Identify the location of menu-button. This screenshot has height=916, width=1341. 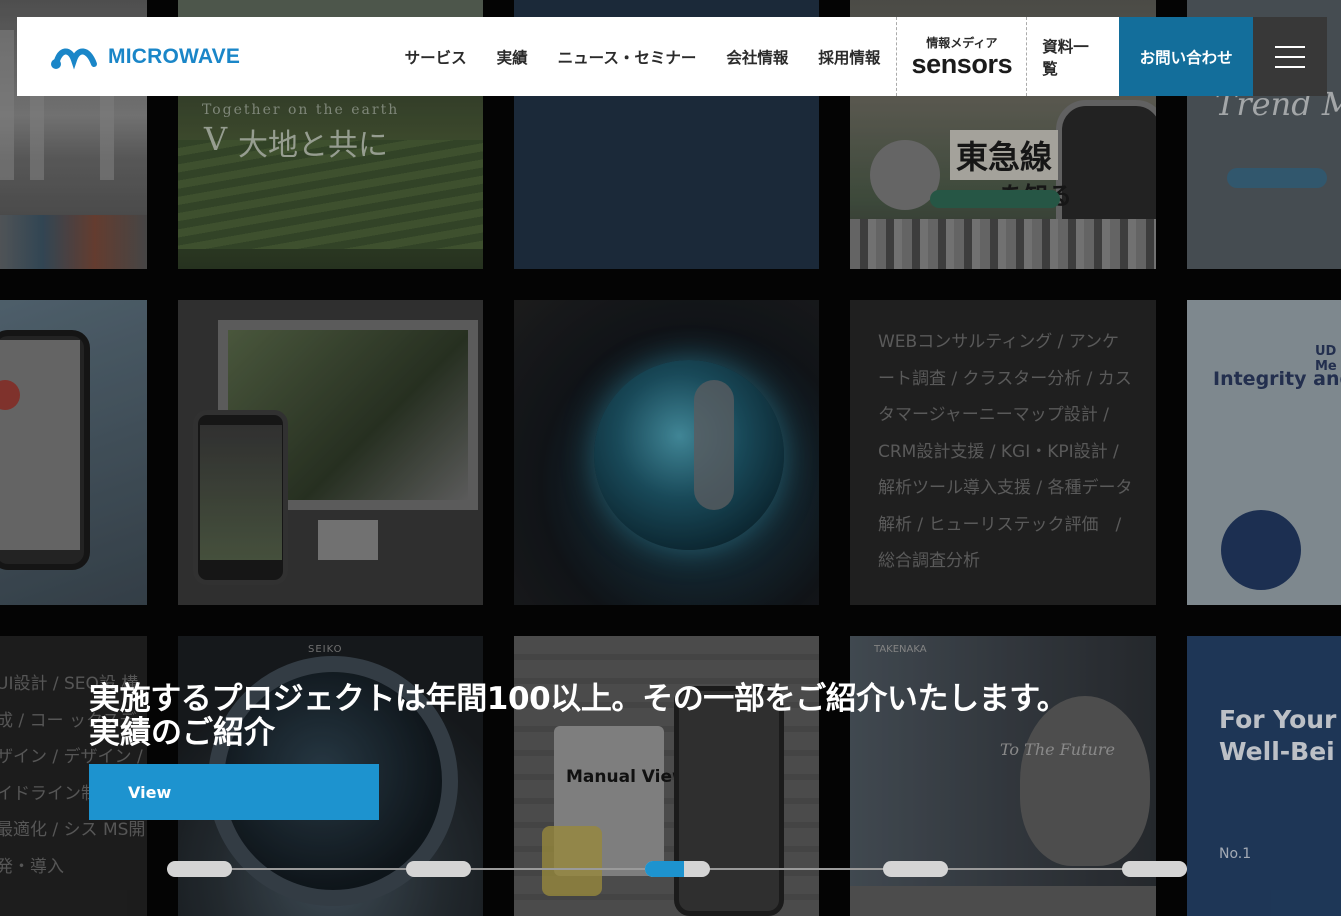
(1290, 56).